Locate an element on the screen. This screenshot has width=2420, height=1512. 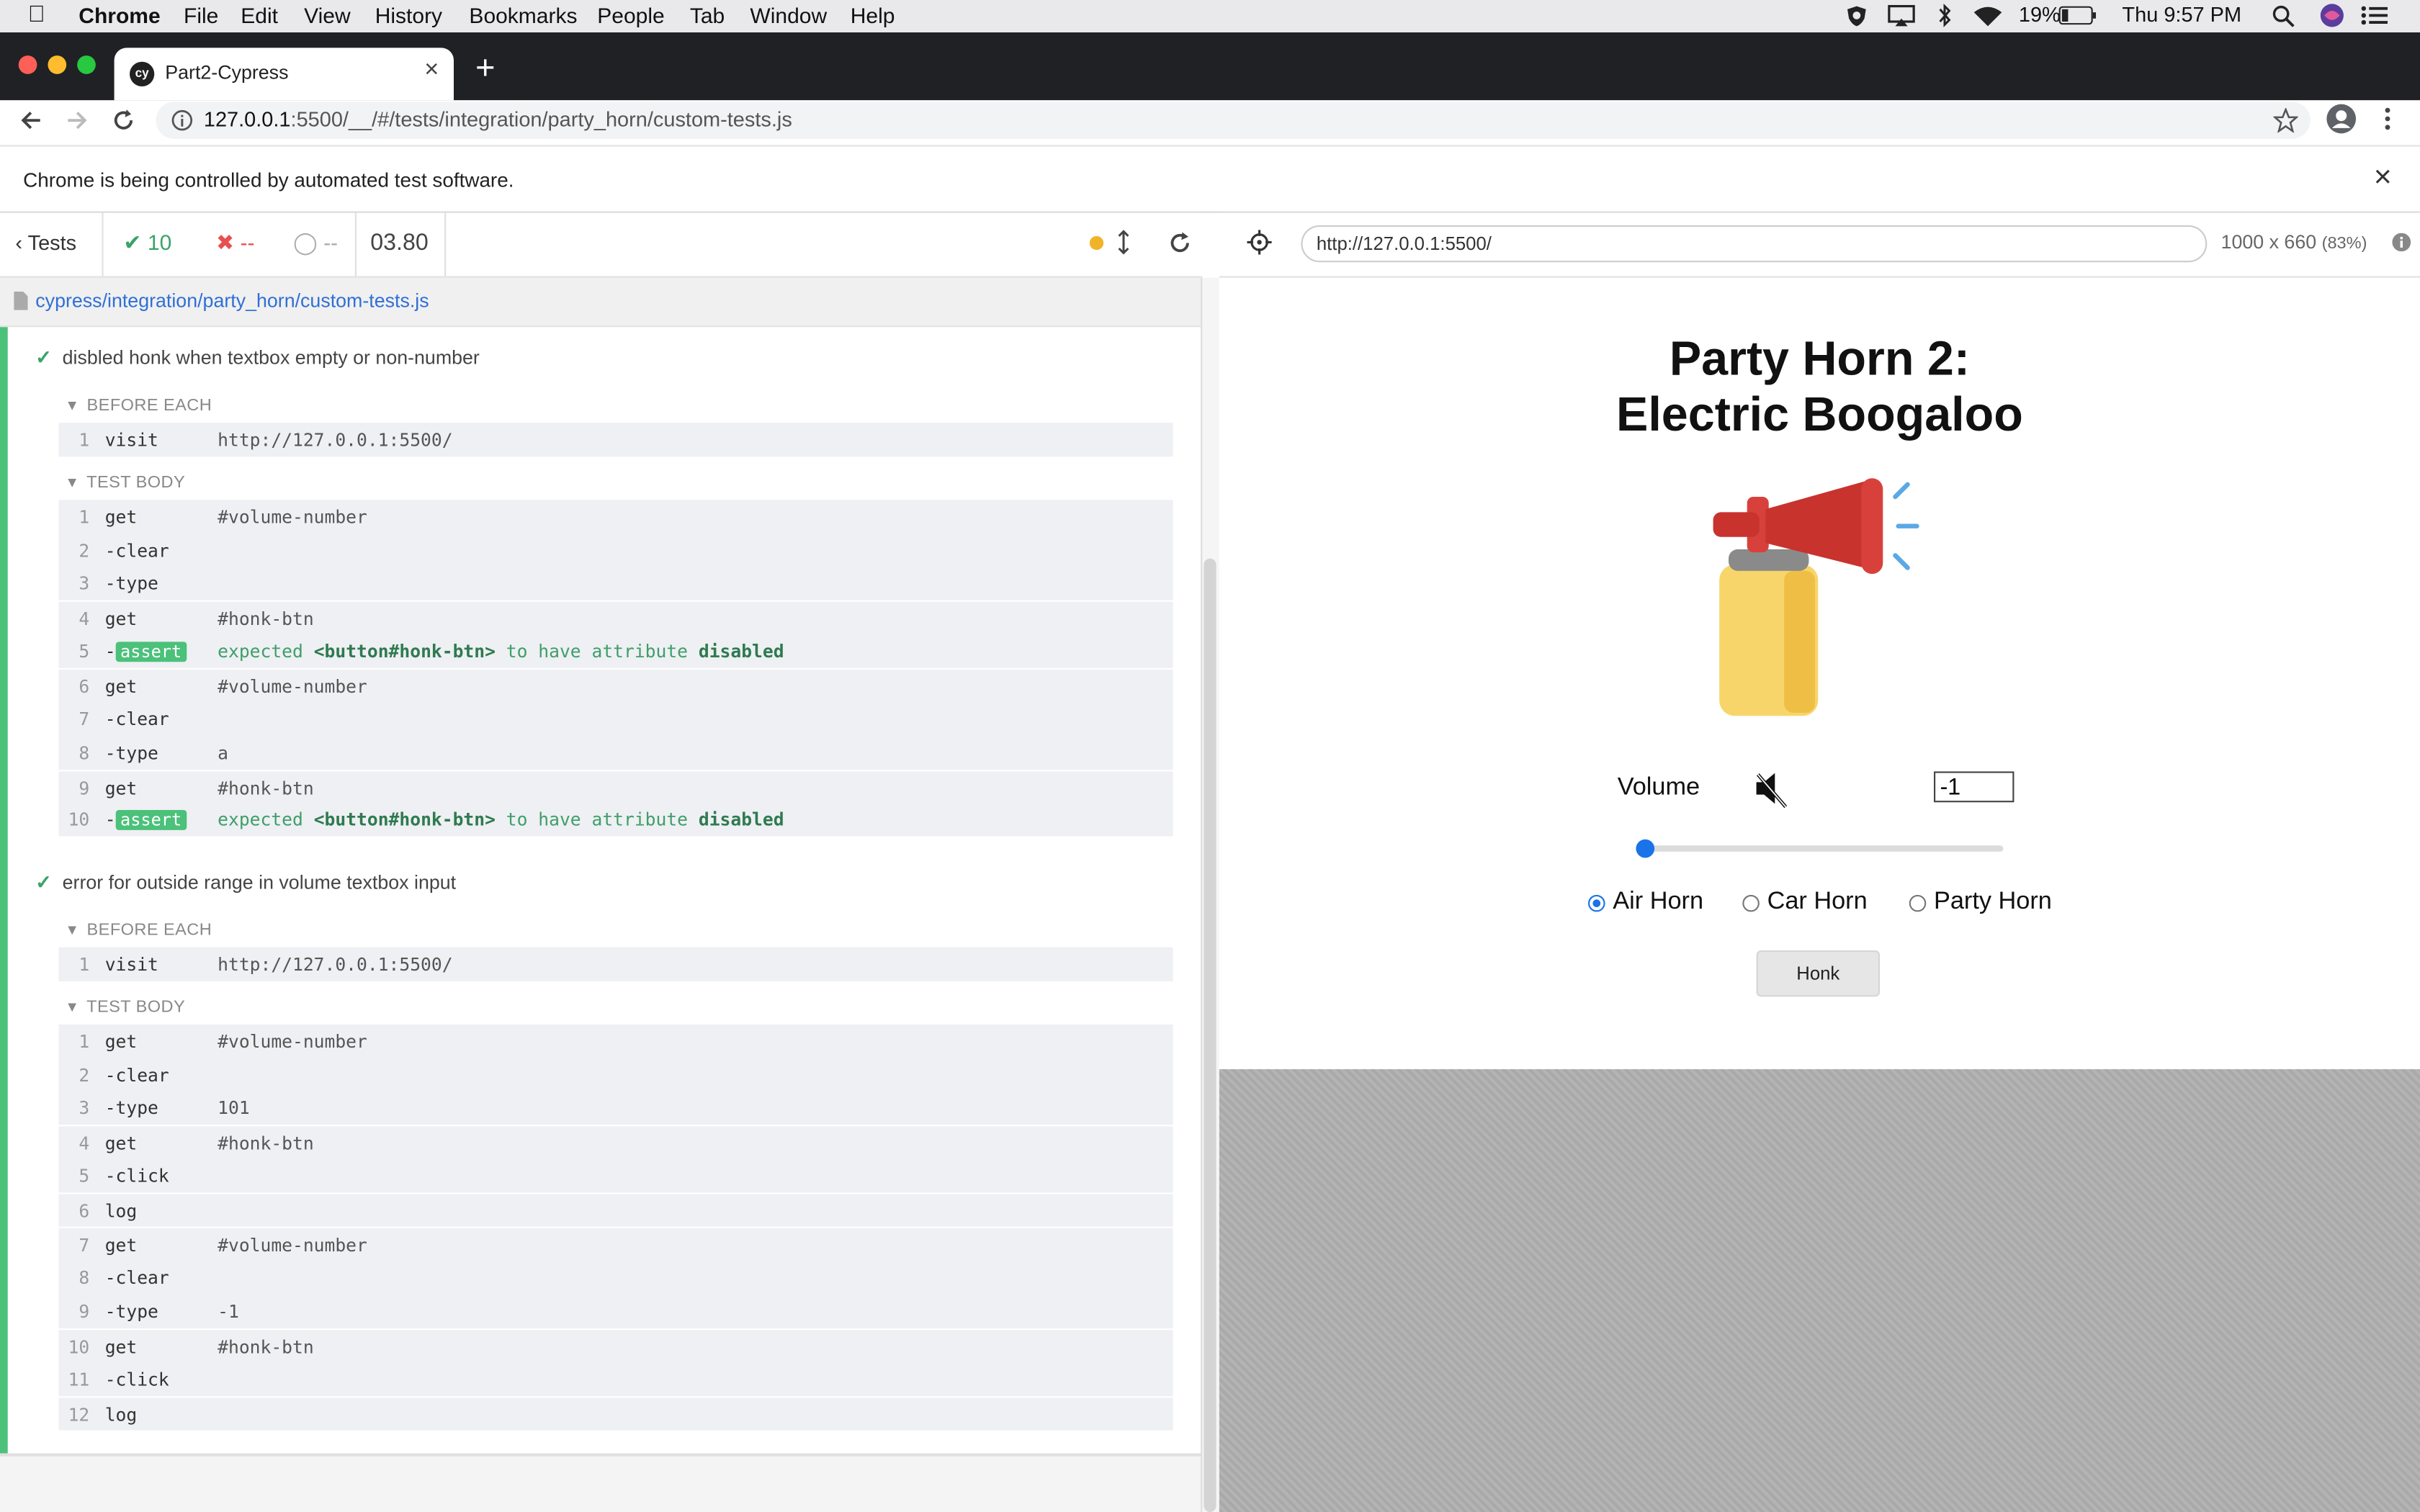
volume-slider is located at coordinates (1820, 848).